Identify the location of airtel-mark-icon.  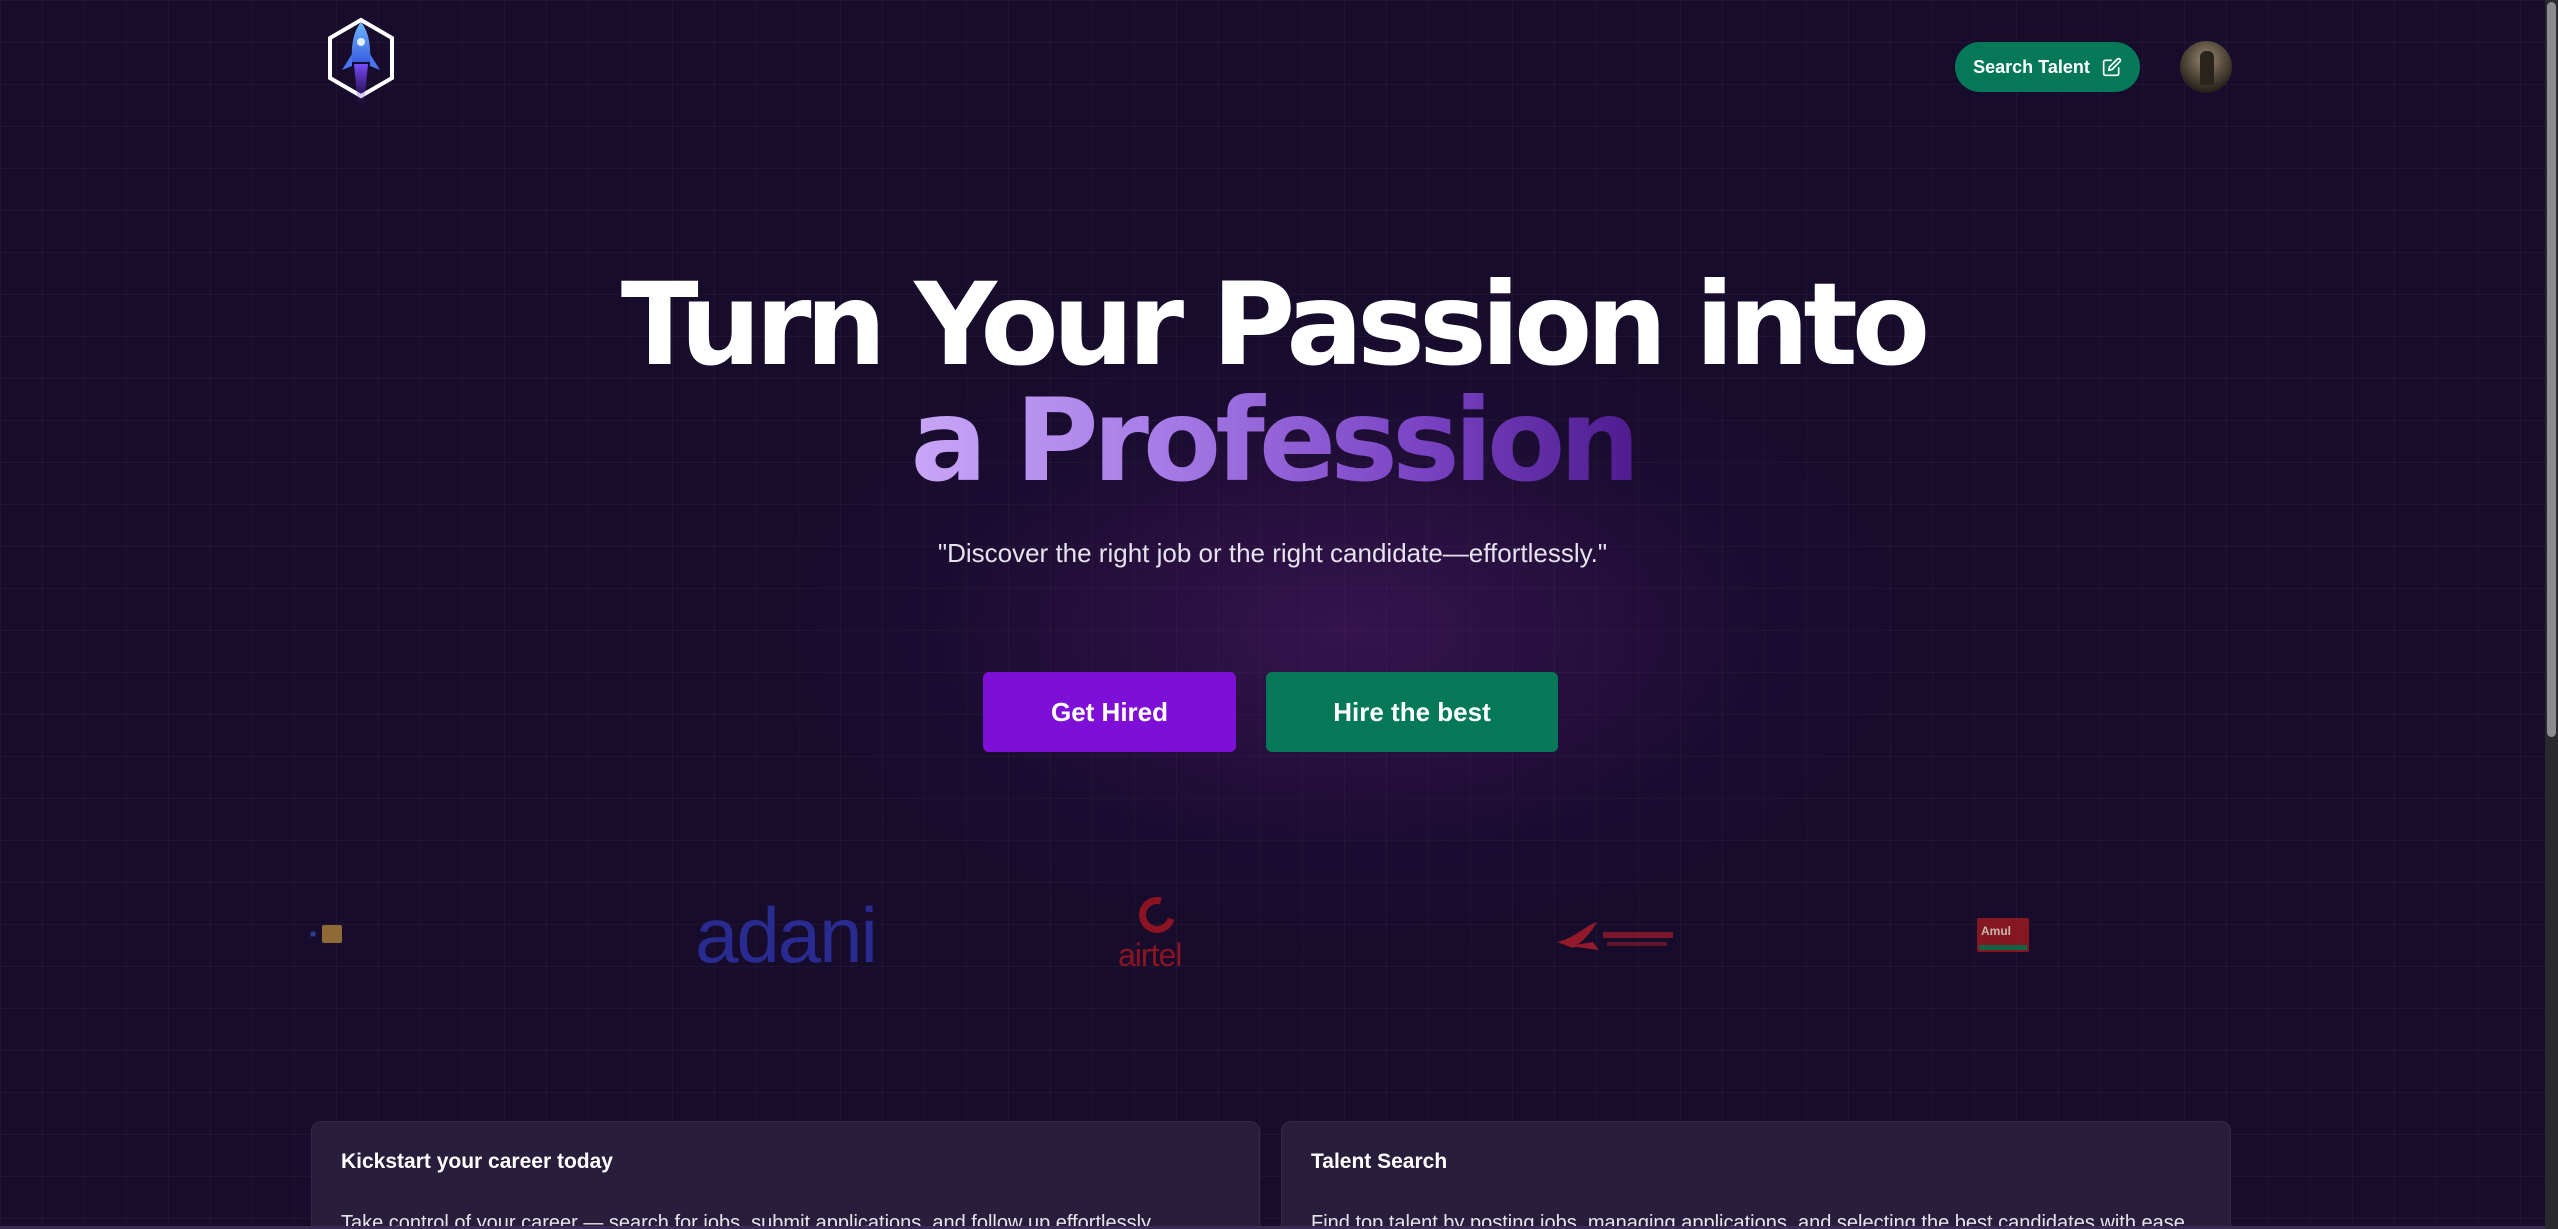
(1157, 915).